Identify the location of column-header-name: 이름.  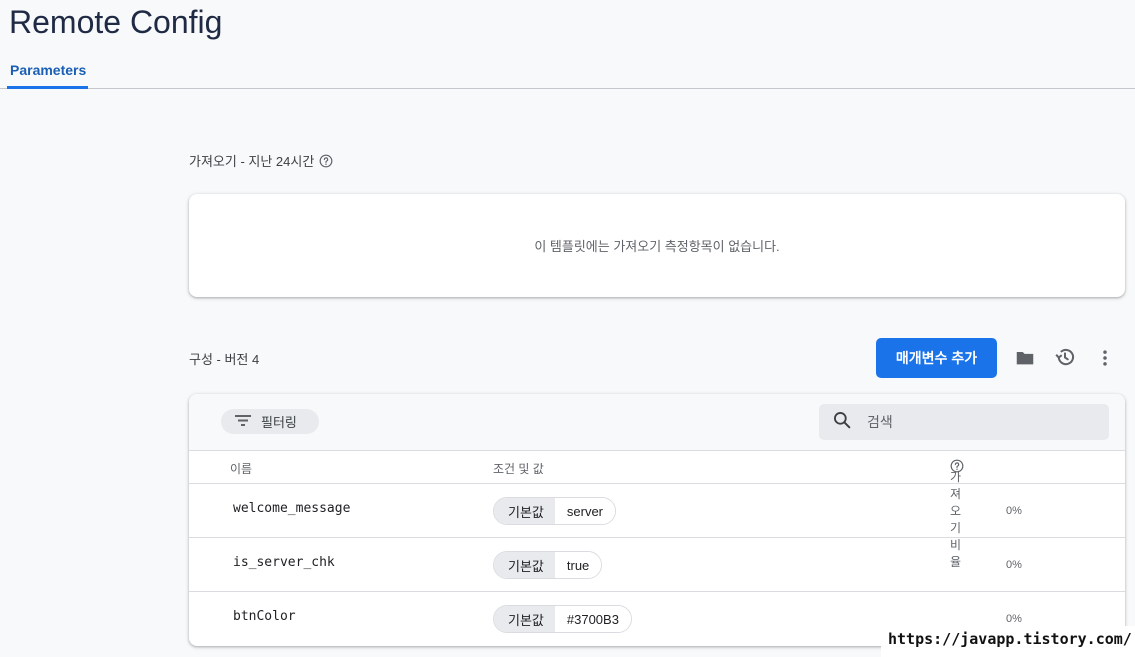
(241, 468).